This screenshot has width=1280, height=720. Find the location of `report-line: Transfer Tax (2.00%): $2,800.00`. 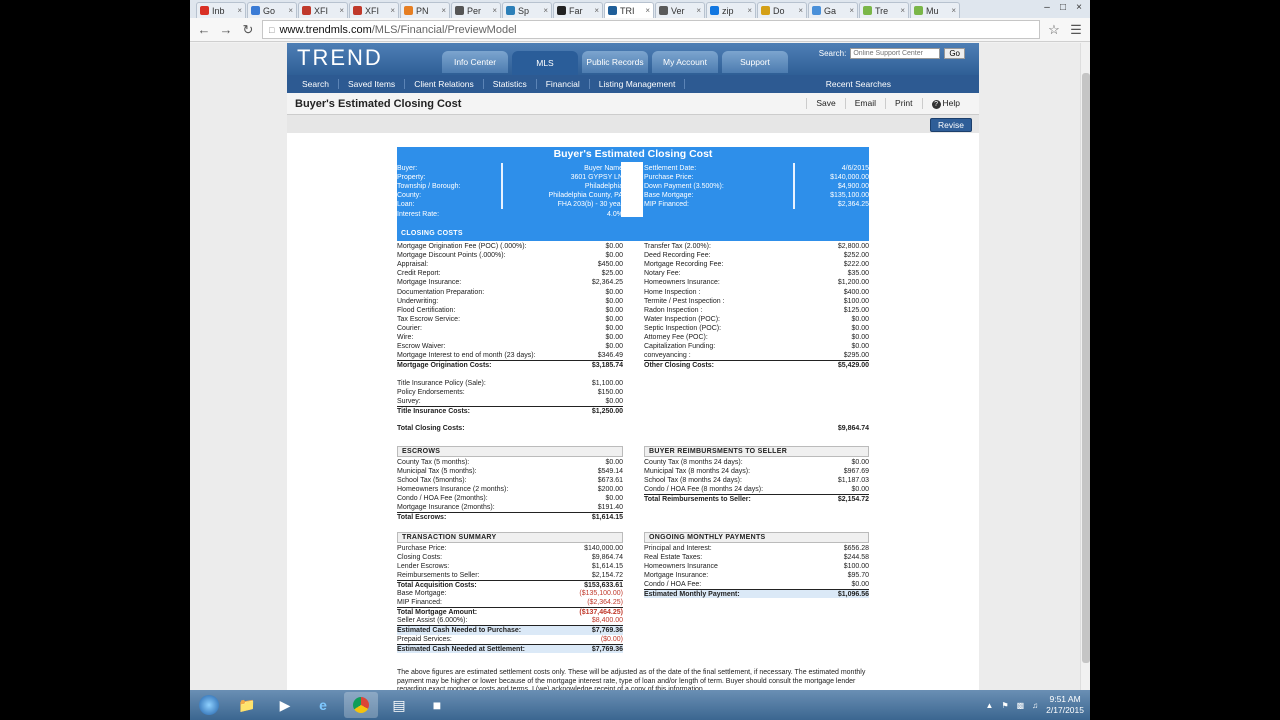

report-line: Transfer Tax (2.00%): $2,800.00 is located at coordinates (756, 246).